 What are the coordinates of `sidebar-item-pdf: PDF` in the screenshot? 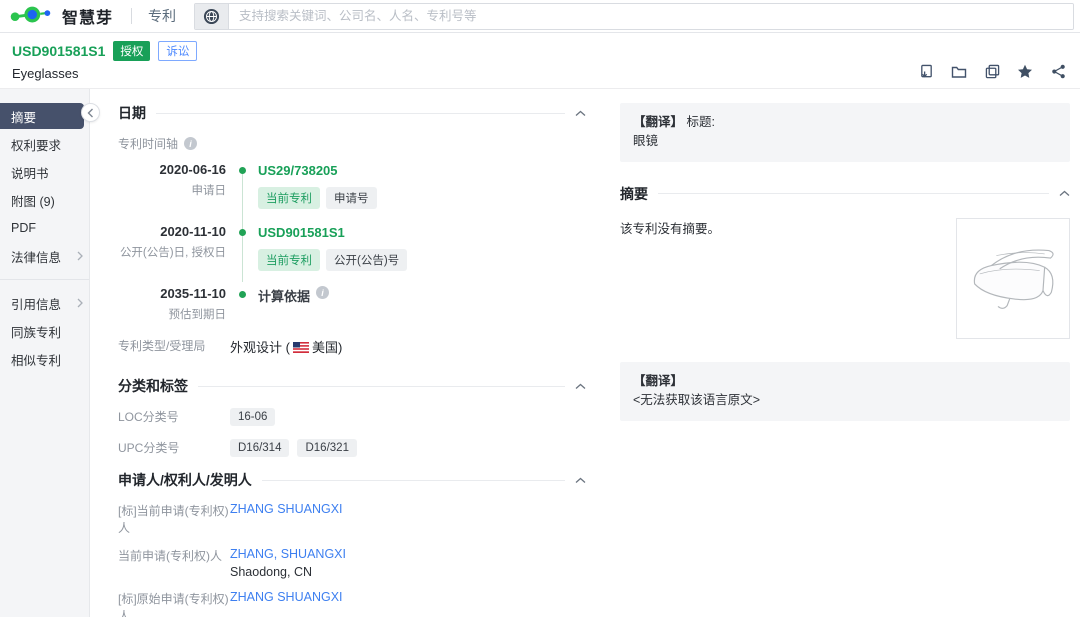 It's located at (44, 228).